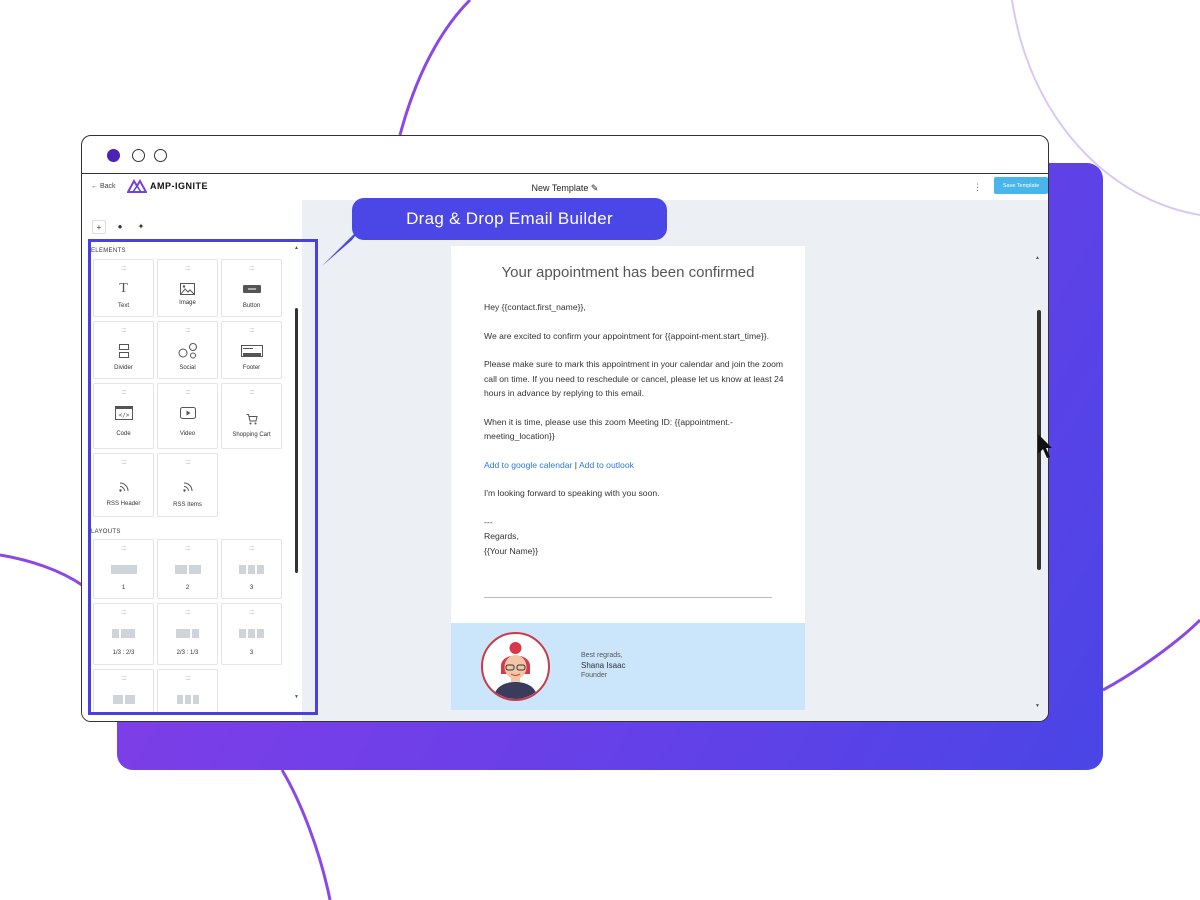 This screenshot has width=1200, height=900. What do you see at coordinates (511, 550) in the screenshot?
I see `email-signoff-name: {{Your Name}}` at bounding box center [511, 550].